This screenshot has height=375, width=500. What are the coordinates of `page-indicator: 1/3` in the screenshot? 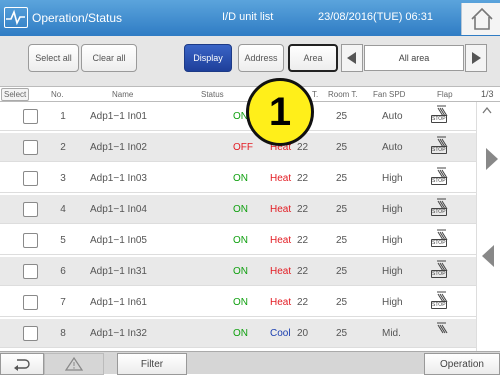 It's located at (487, 94).